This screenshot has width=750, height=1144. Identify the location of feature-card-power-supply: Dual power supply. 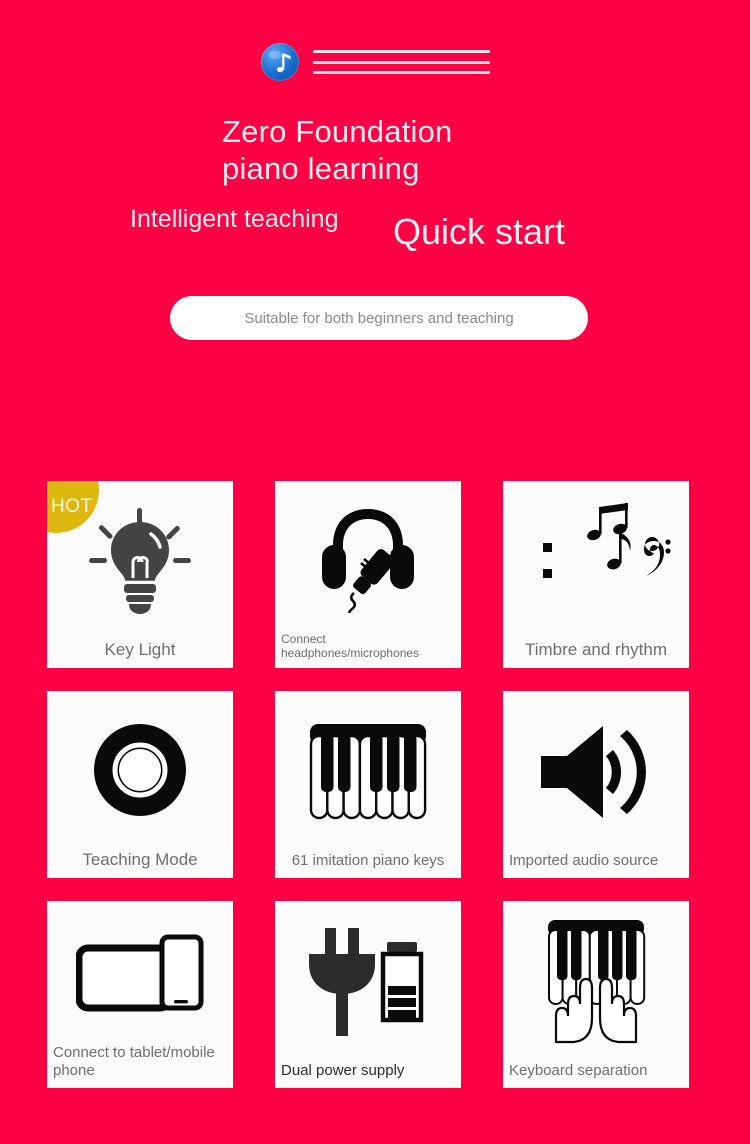
(368, 994).